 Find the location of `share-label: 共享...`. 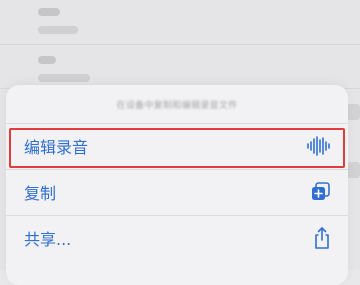

share-label: 共享... is located at coordinates (48, 239).